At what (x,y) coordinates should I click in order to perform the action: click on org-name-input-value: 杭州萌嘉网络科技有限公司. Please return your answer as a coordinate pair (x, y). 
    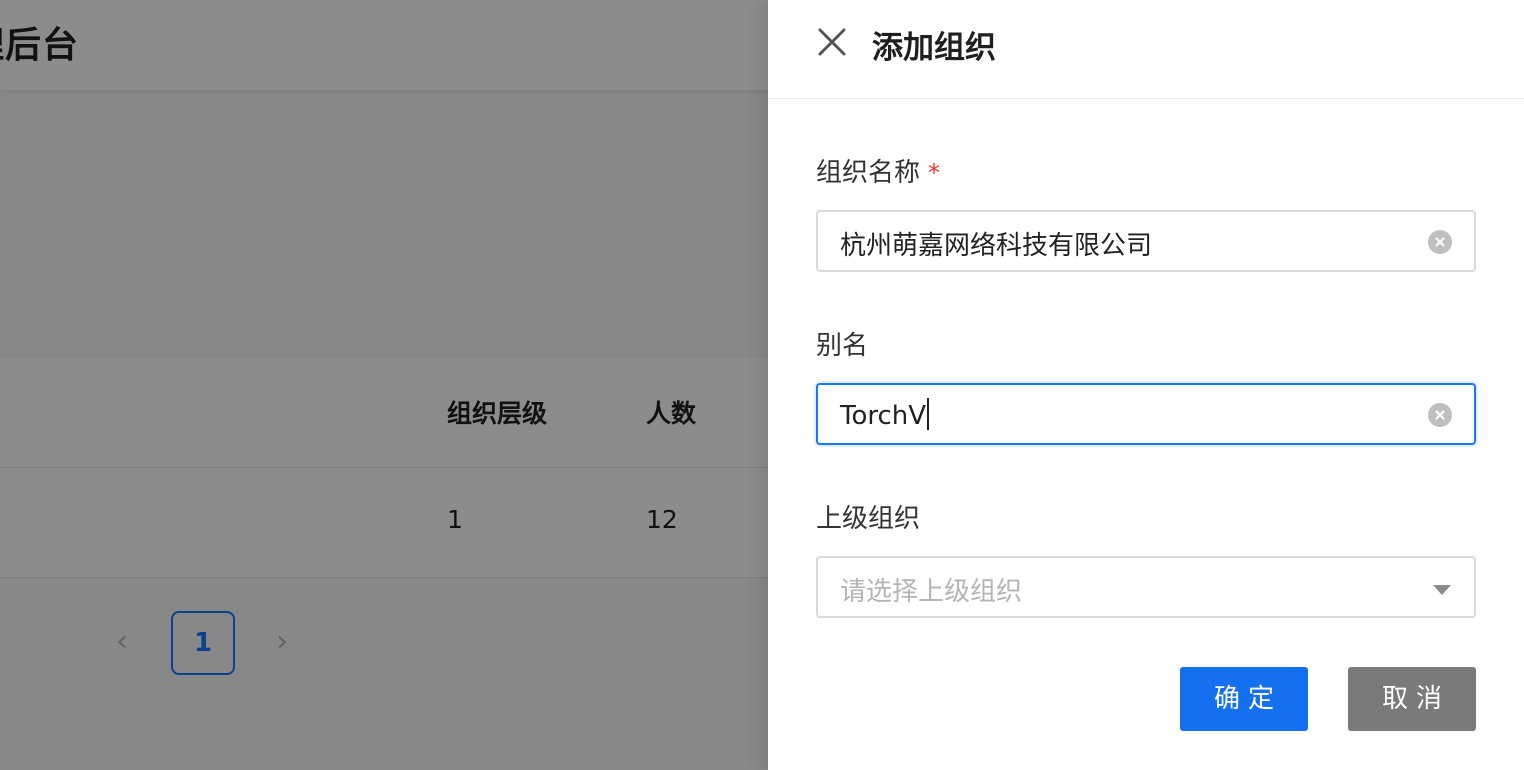
    Looking at the image, I should click on (996, 243).